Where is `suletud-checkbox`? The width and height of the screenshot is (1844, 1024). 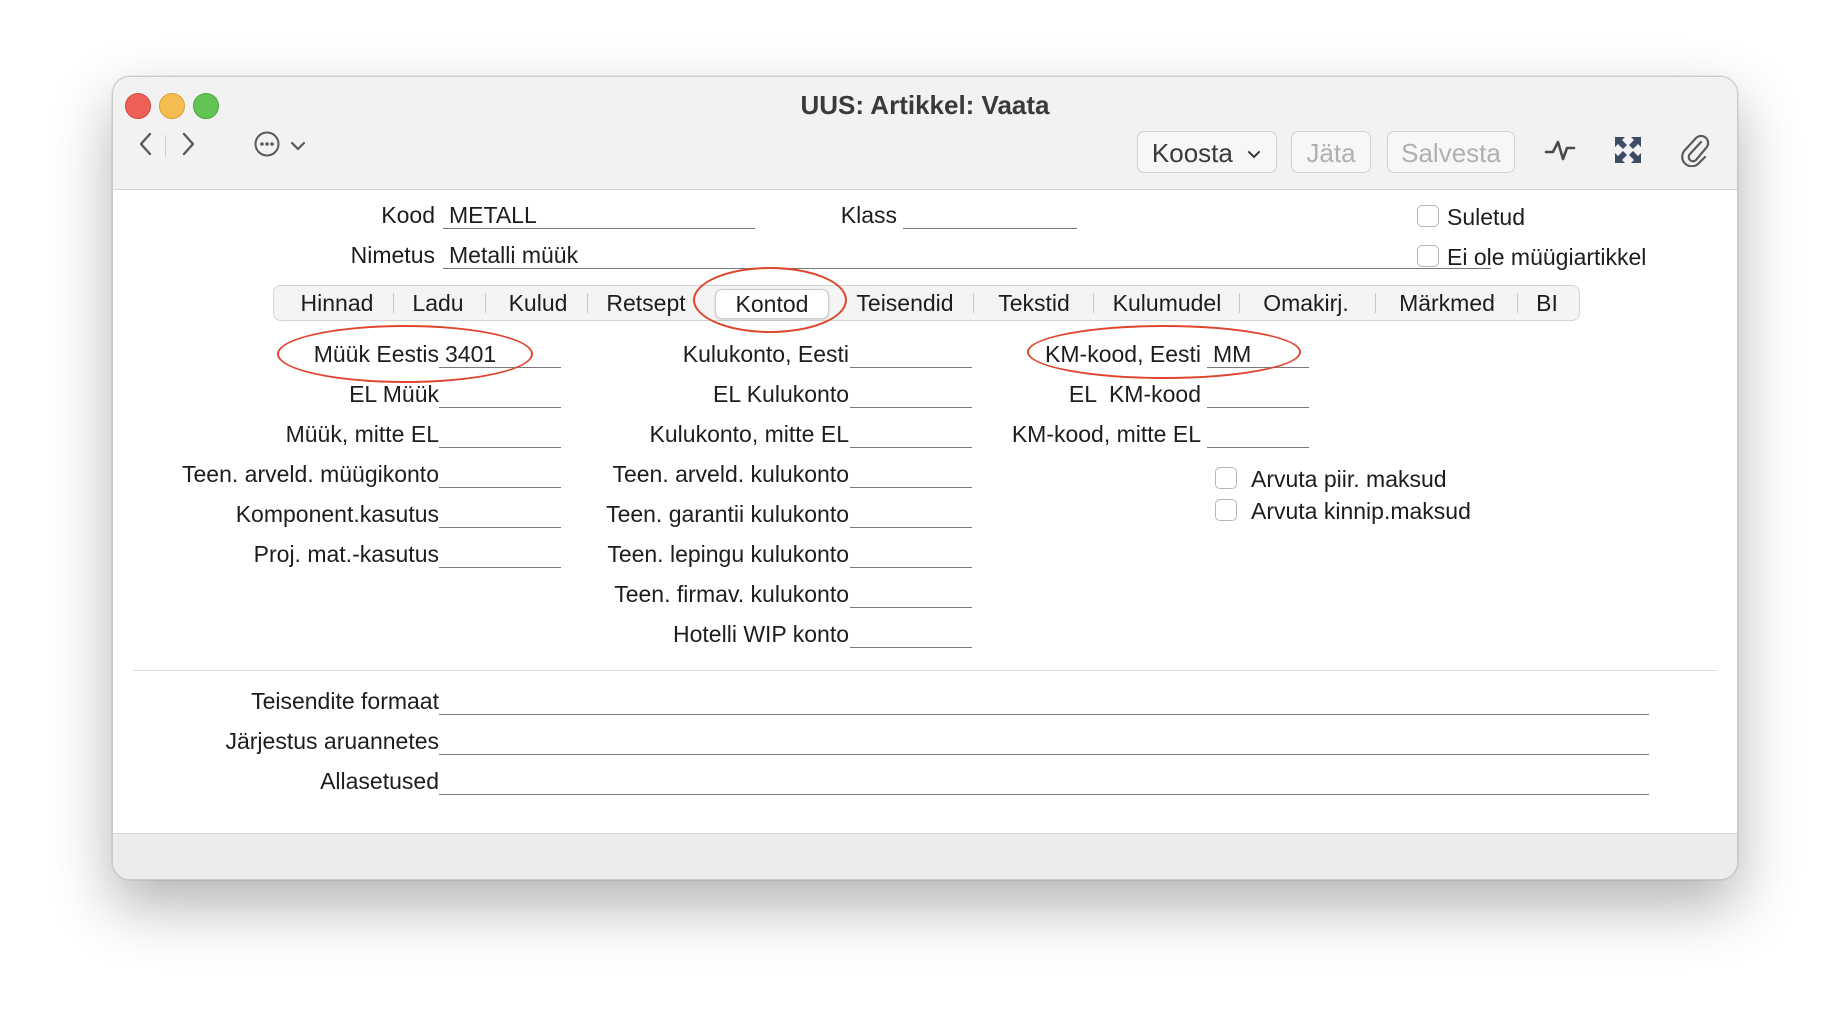 suletud-checkbox is located at coordinates (1428, 216).